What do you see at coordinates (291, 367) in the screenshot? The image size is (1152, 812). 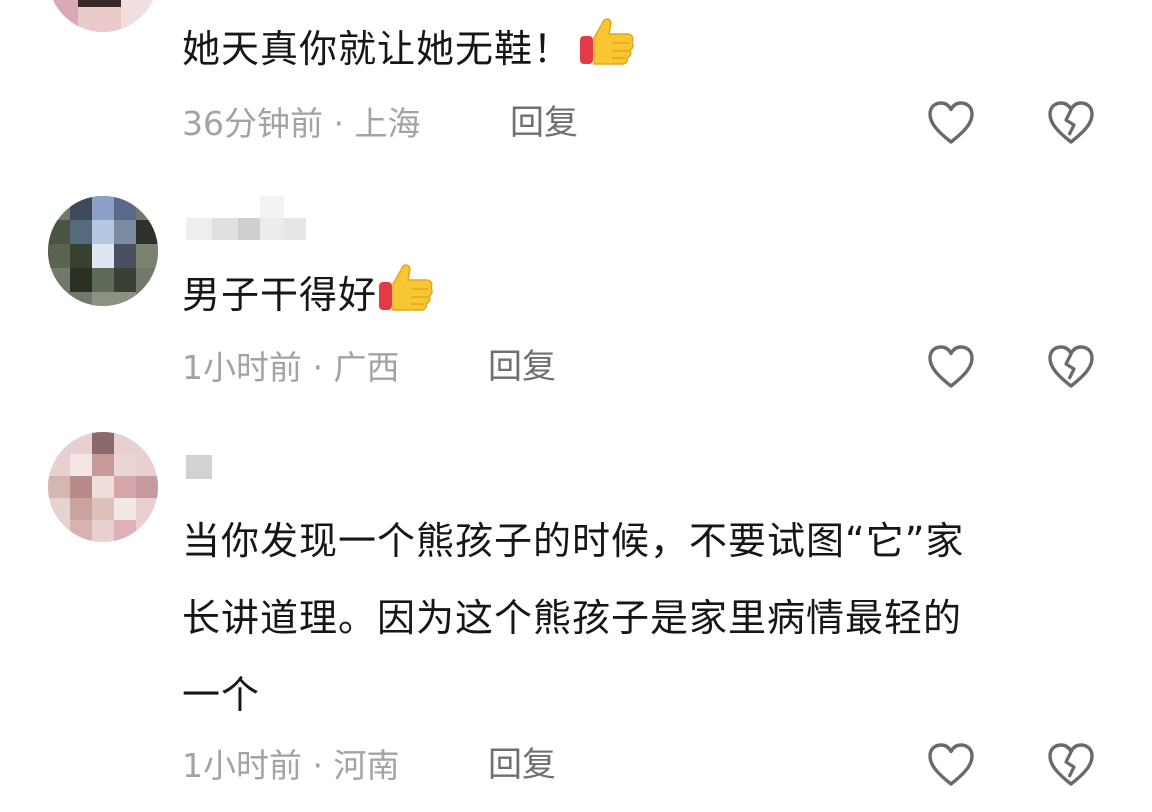 I see `comment-meta: 1小时前 · 广西` at bounding box center [291, 367].